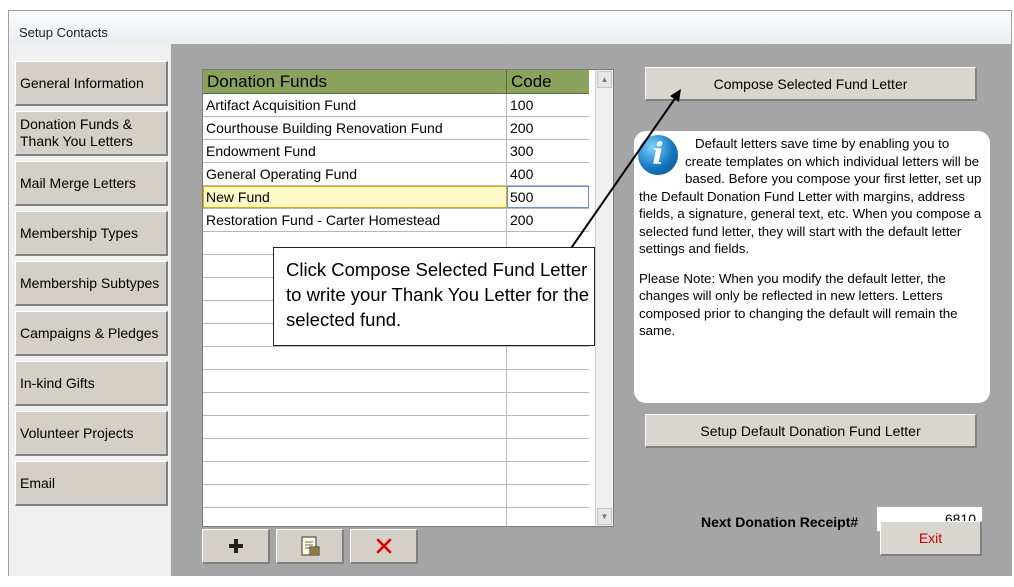  I want to click on window-title: Setup Contacts, so click(63, 32).